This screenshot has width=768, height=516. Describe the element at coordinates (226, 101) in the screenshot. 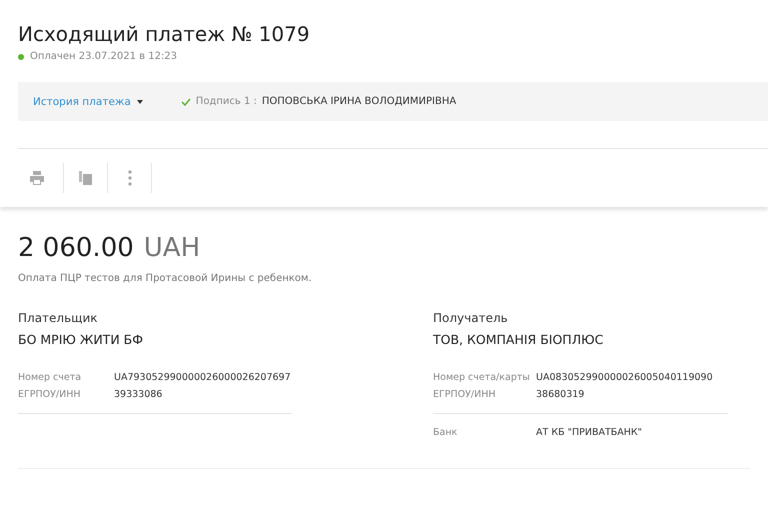

I see `signature-label: Подпись 1 :` at that location.